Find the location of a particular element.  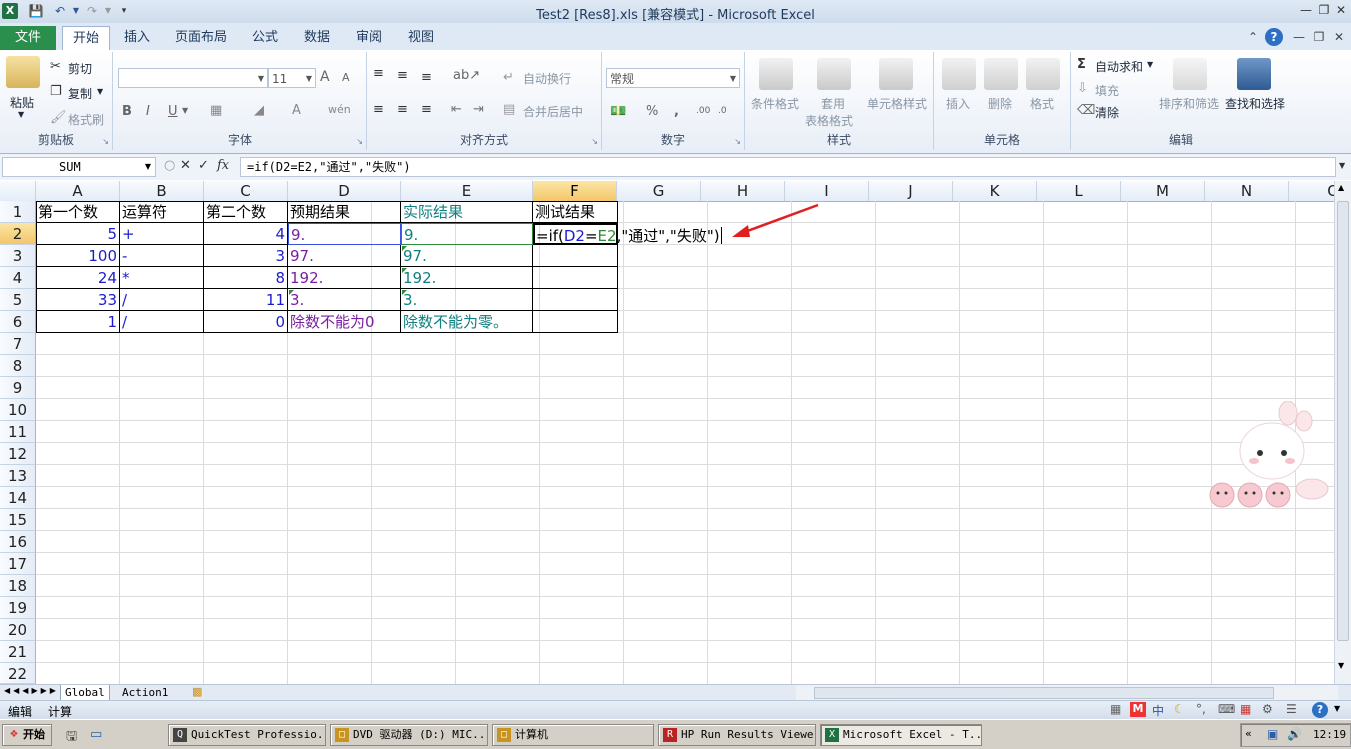

start-button: ❖ 开始 is located at coordinates (27, 735).